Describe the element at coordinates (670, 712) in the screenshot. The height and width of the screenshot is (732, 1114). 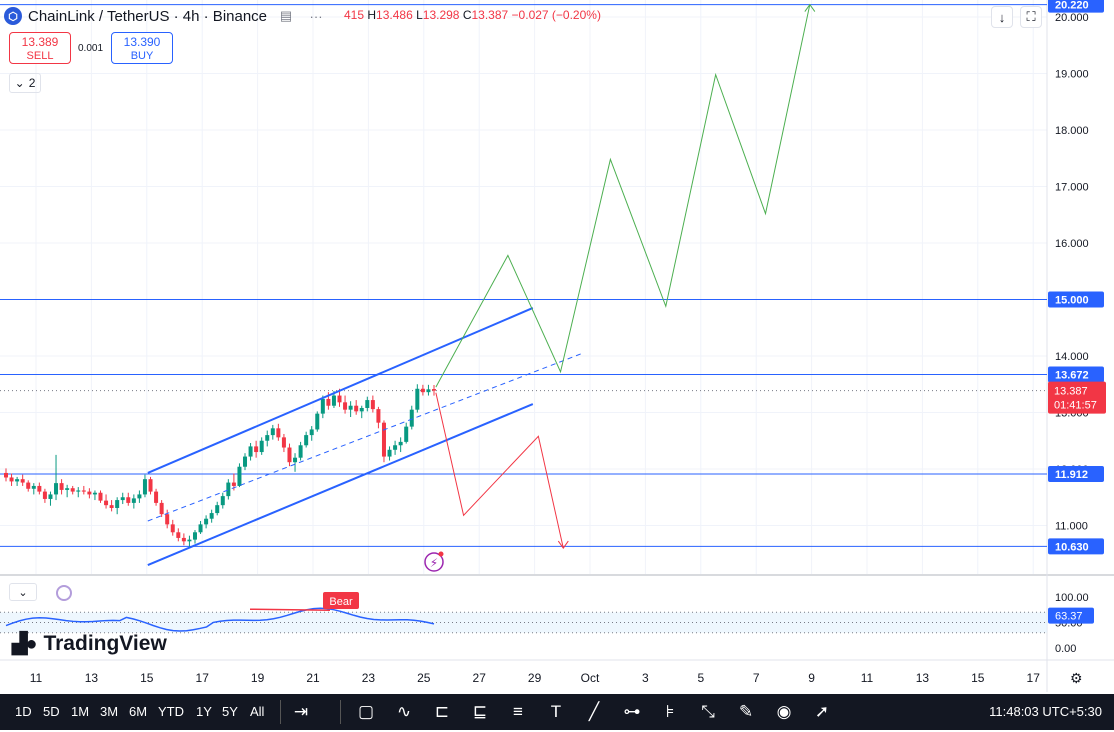
I see `measure-tool-icon: ⊧` at that location.